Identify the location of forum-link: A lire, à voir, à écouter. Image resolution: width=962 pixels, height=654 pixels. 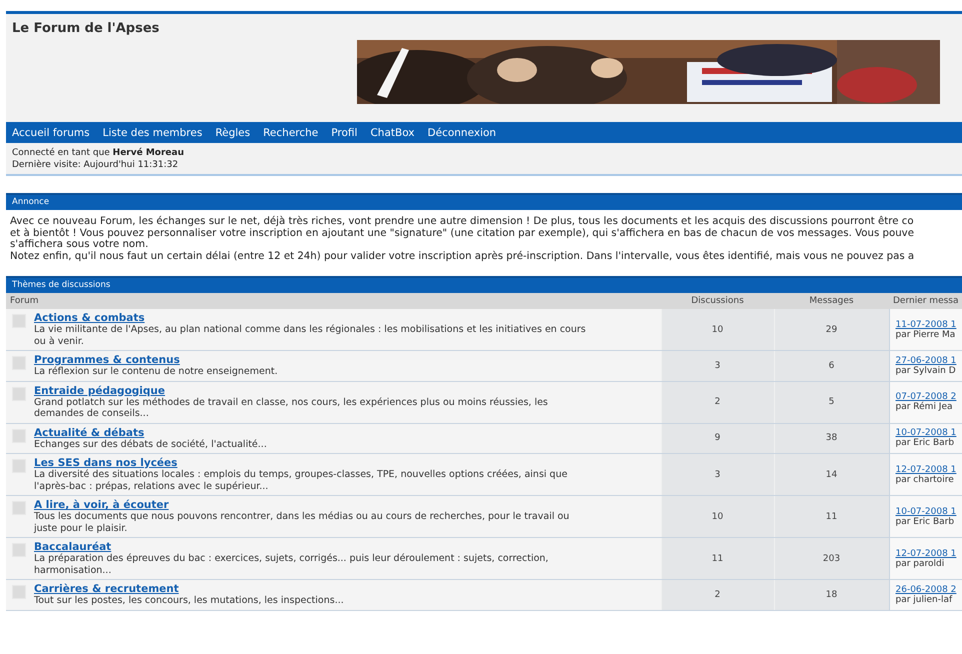
(101, 505).